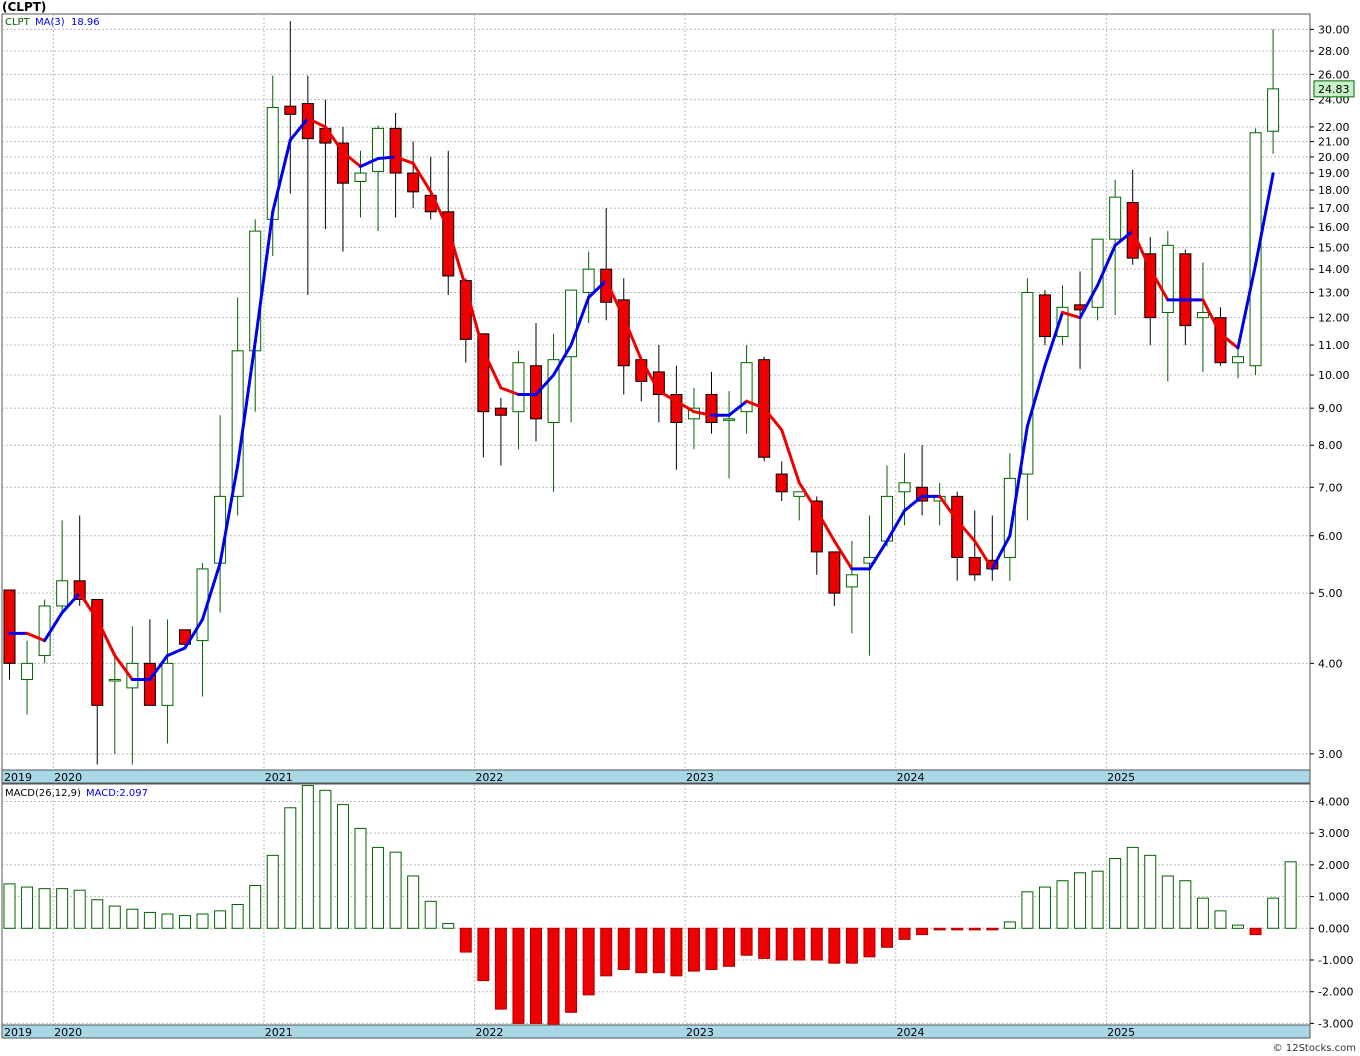  What do you see at coordinates (1334, 173) in the screenshot?
I see `price-tick-label: 19.00` at bounding box center [1334, 173].